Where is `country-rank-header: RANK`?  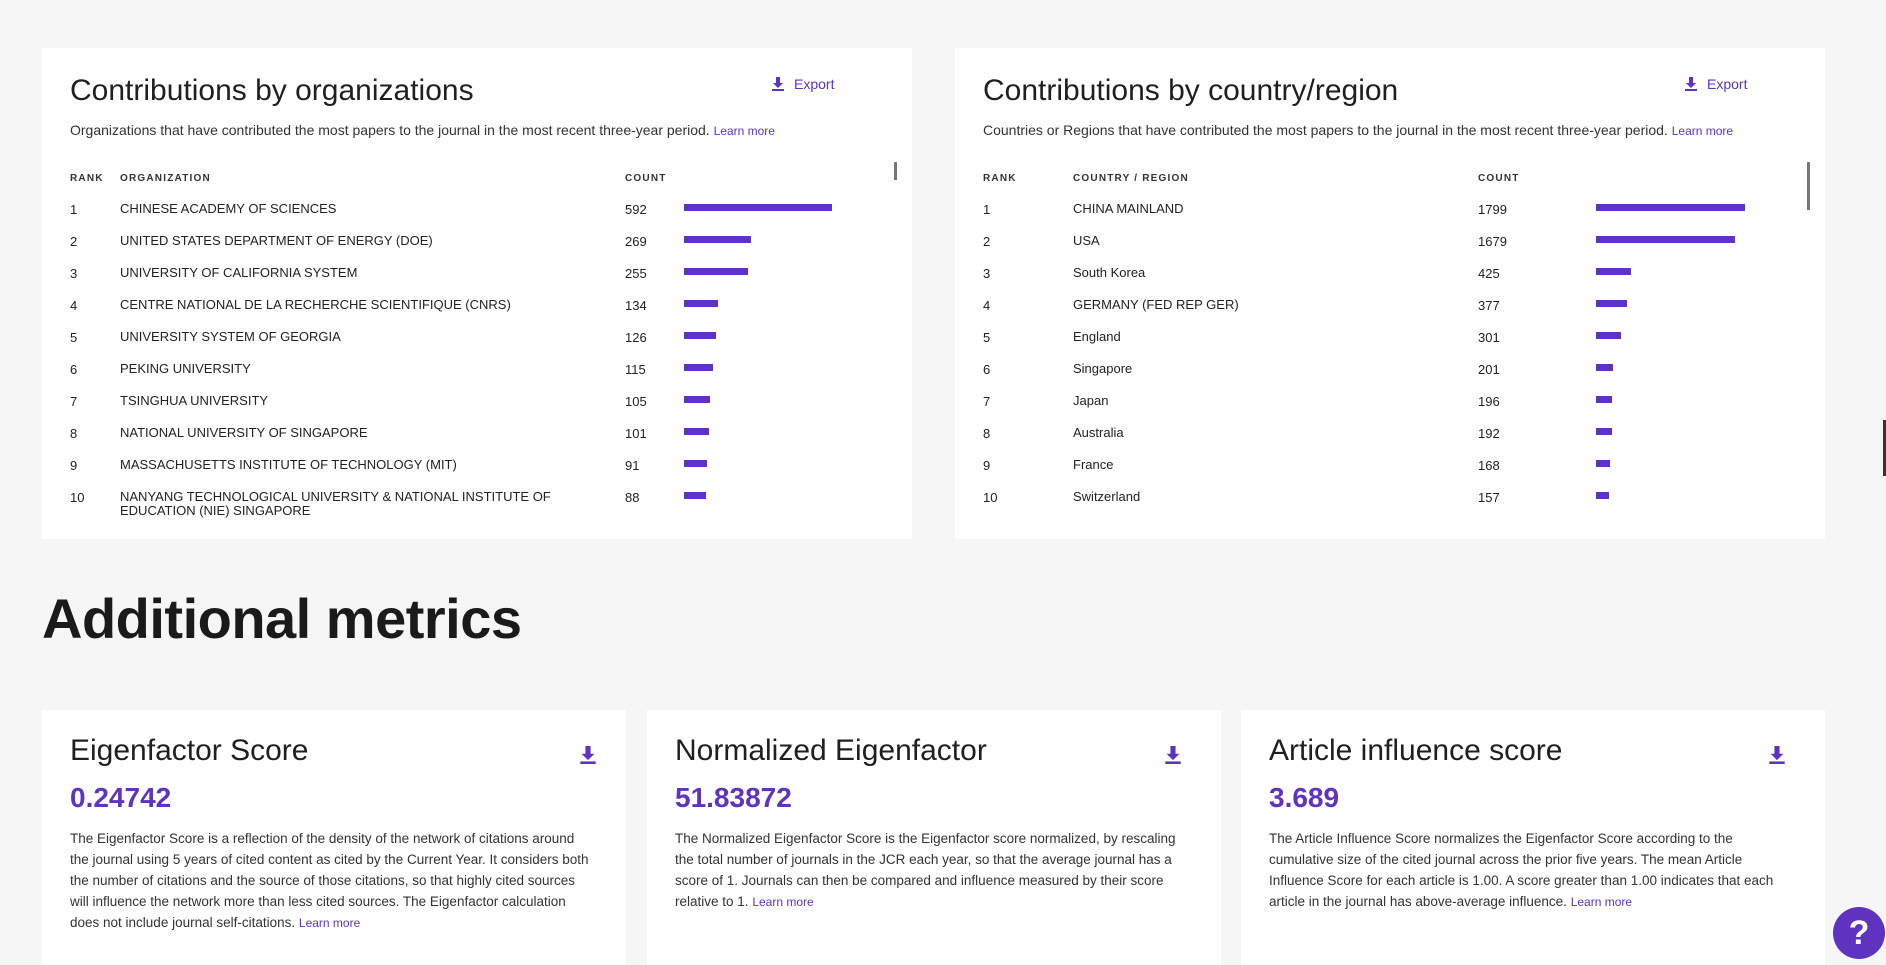 country-rank-header: RANK is located at coordinates (1000, 178).